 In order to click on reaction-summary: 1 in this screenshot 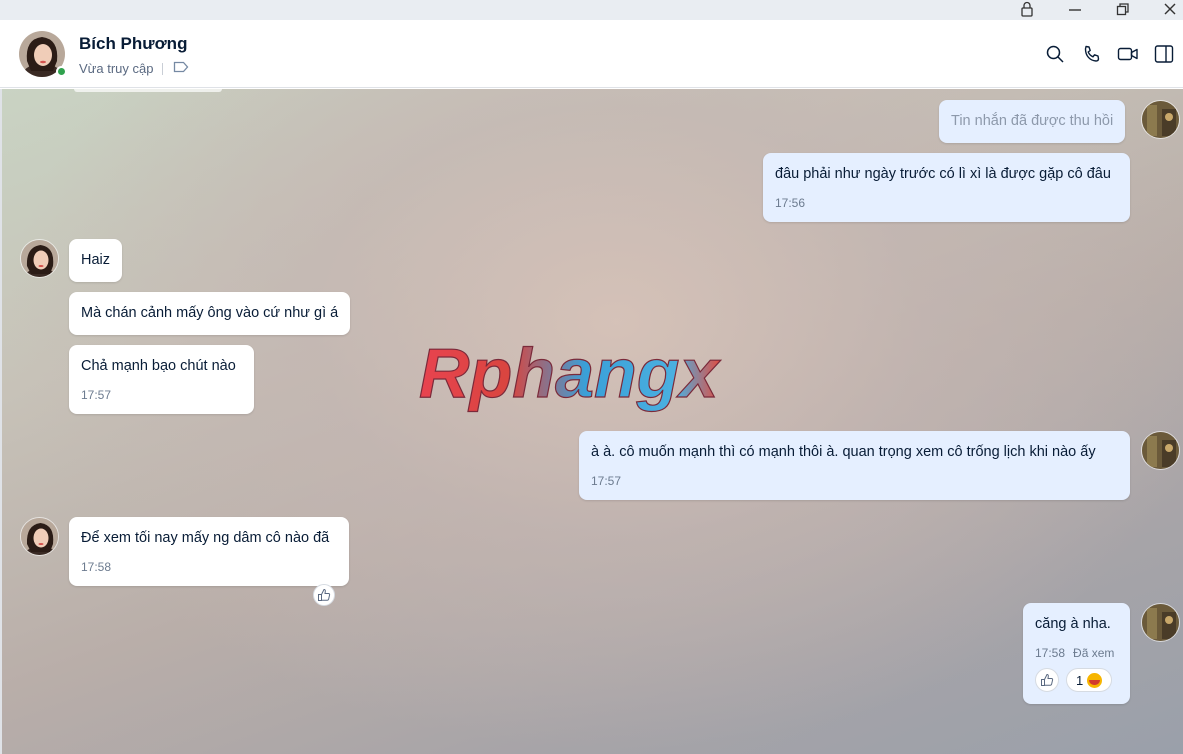, I will do `click(1089, 680)`.